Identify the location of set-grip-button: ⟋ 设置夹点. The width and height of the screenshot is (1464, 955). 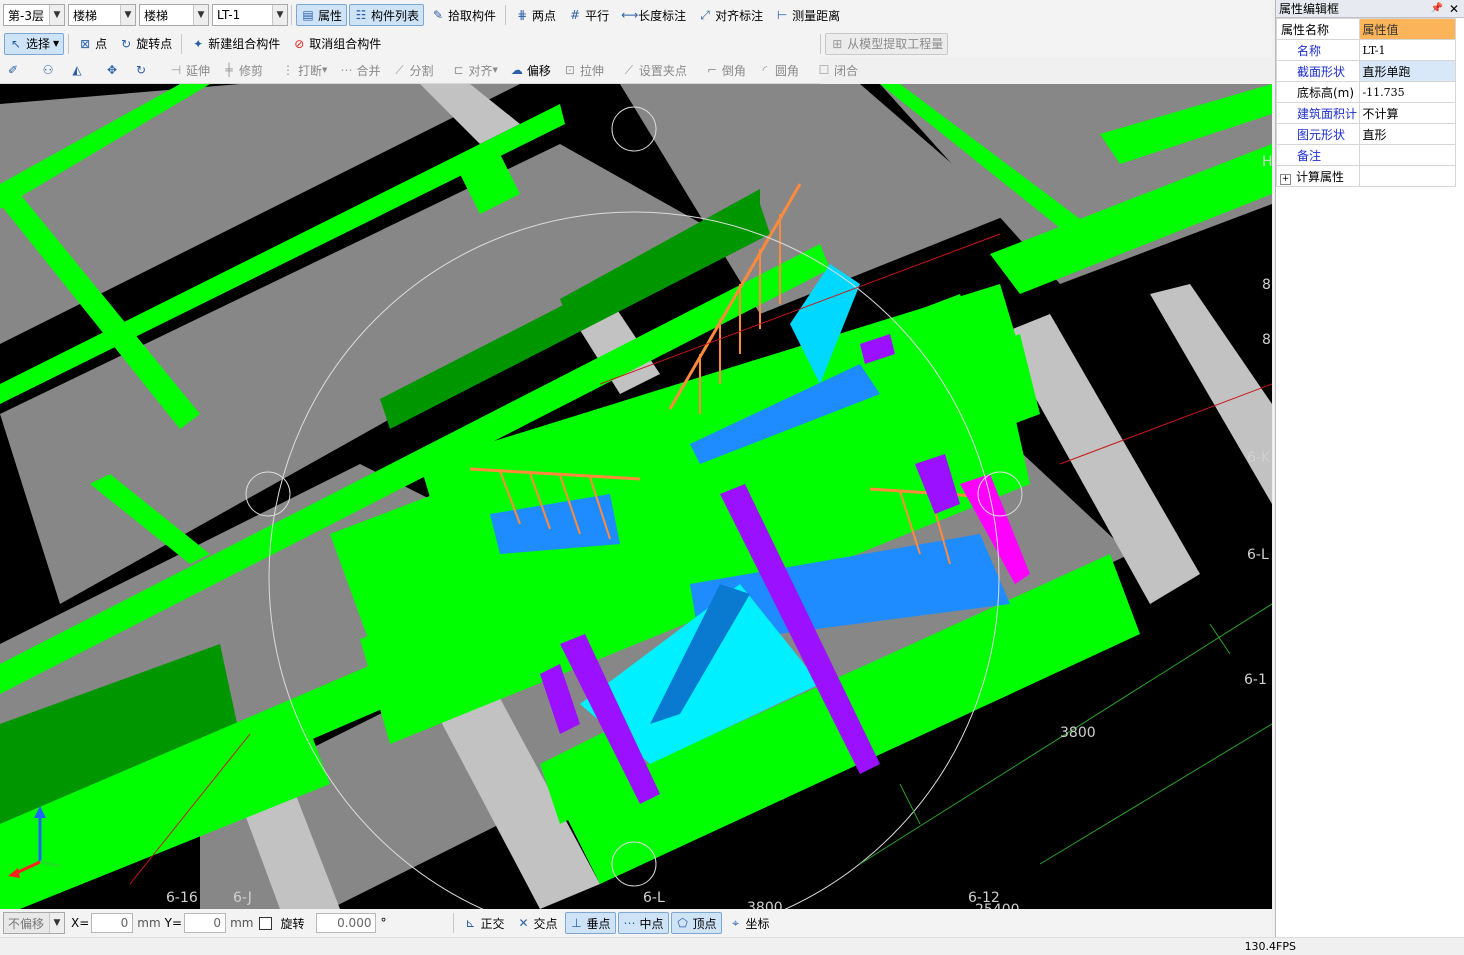
(654, 70).